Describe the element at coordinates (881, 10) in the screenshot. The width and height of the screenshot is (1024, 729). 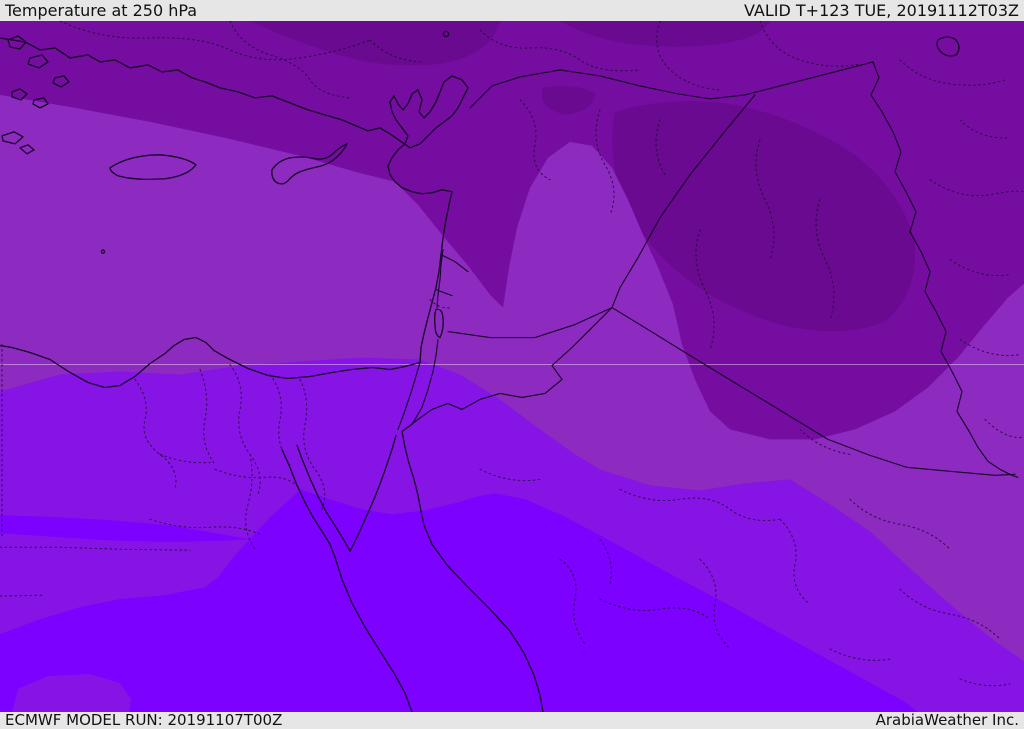
I see `valid-time-label: VALID T+123 TUE, 20191112T03Z` at that location.